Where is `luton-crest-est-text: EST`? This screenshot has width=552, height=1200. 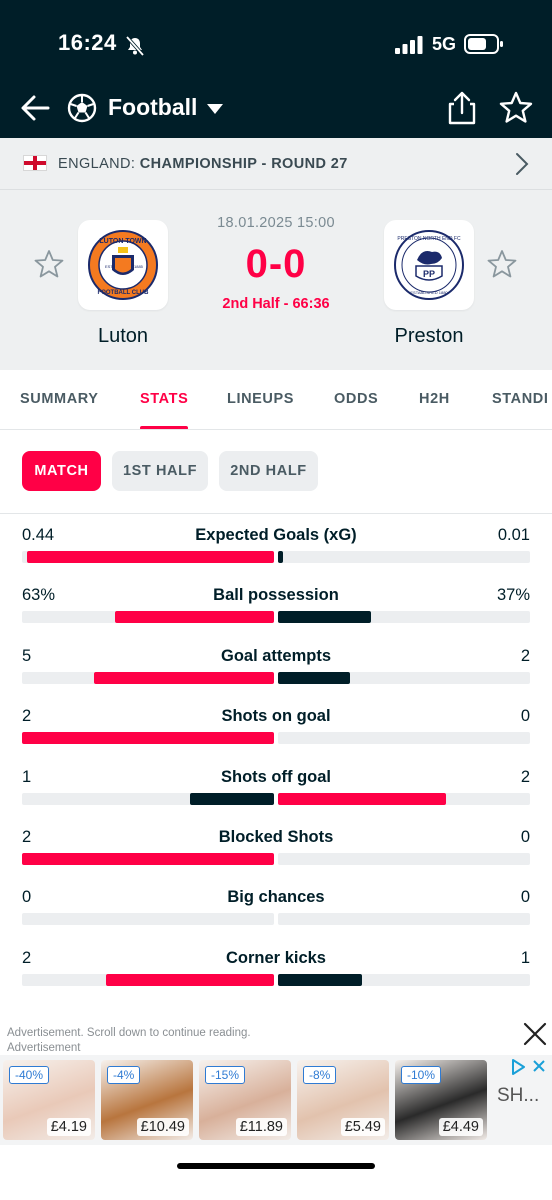
luton-crest-est-text: EST is located at coordinates (109, 266).